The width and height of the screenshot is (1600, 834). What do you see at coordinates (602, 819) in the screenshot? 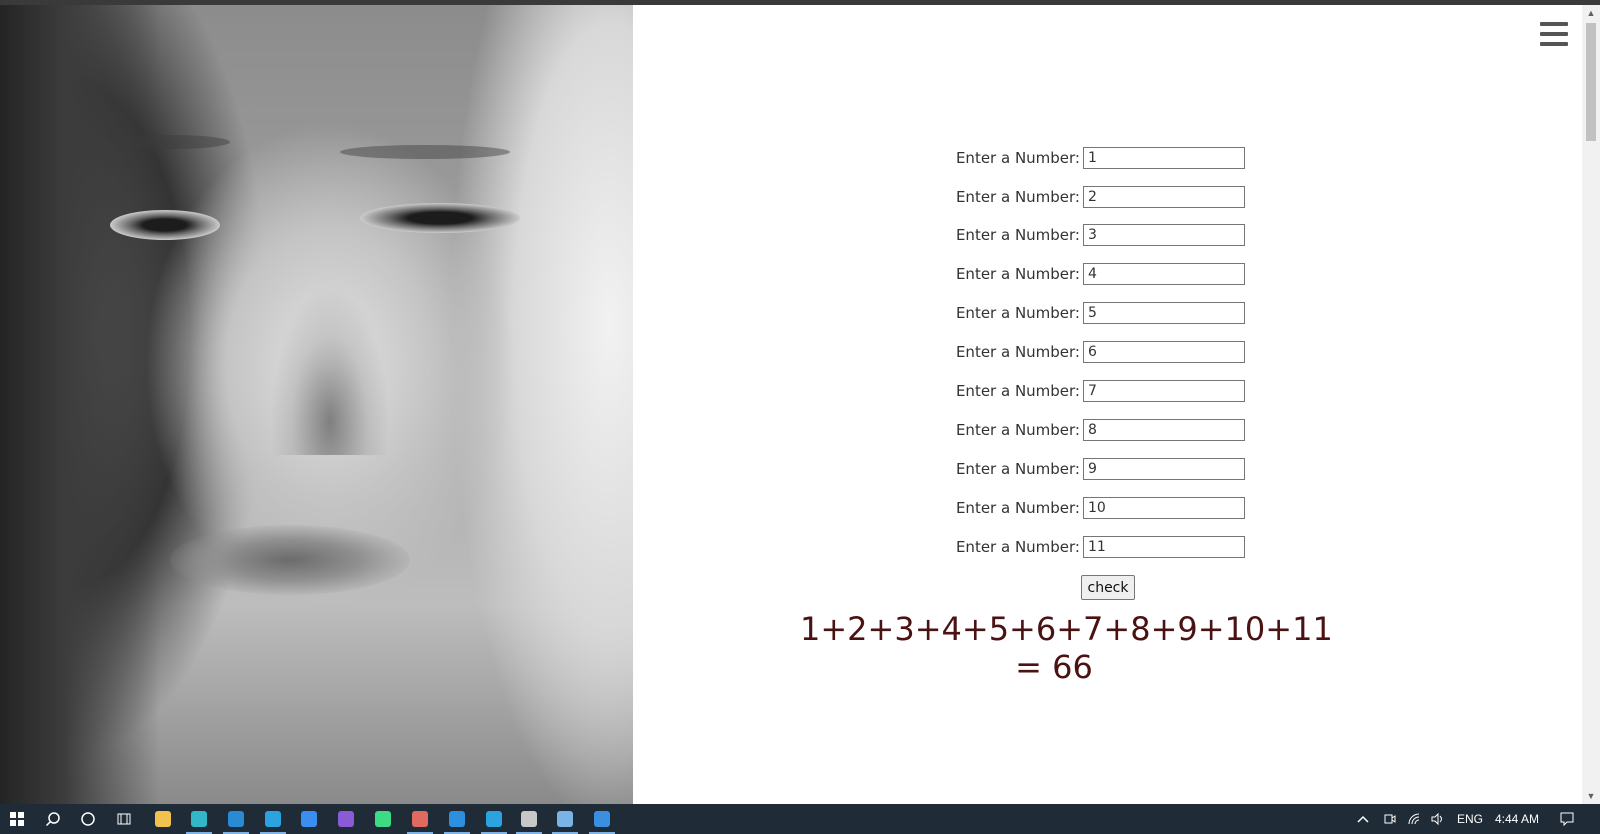
I see `media-player-icon` at bounding box center [602, 819].